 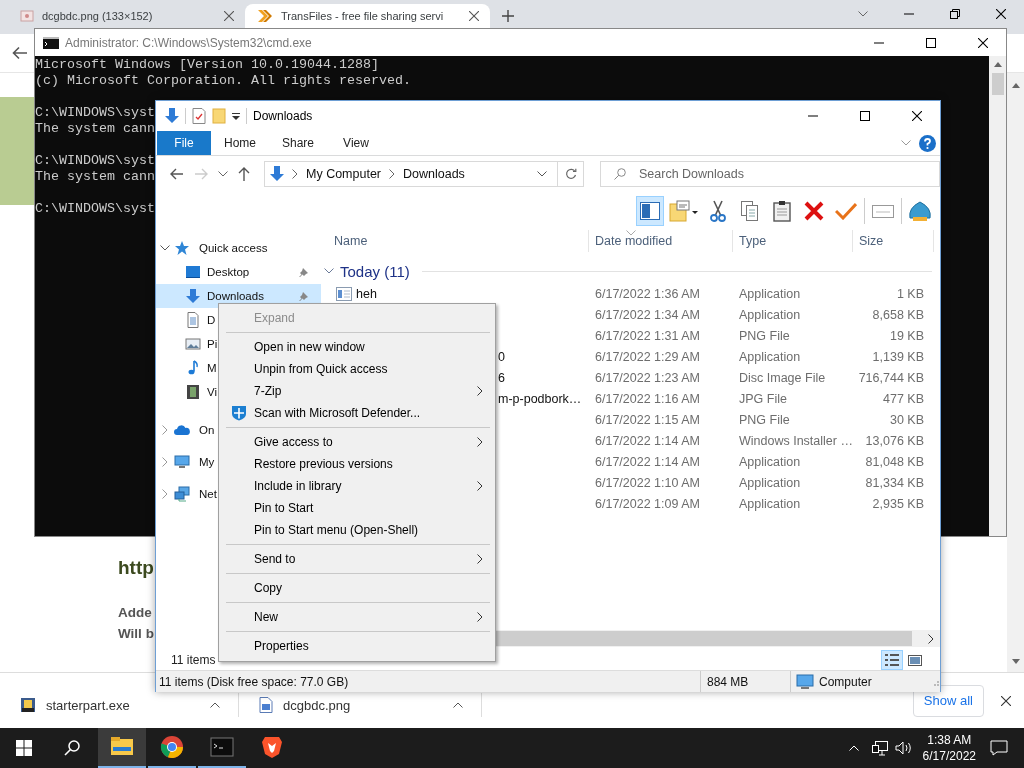 I want to click on size-cell-text: 716,744 KB, so click(x=891, y=377).